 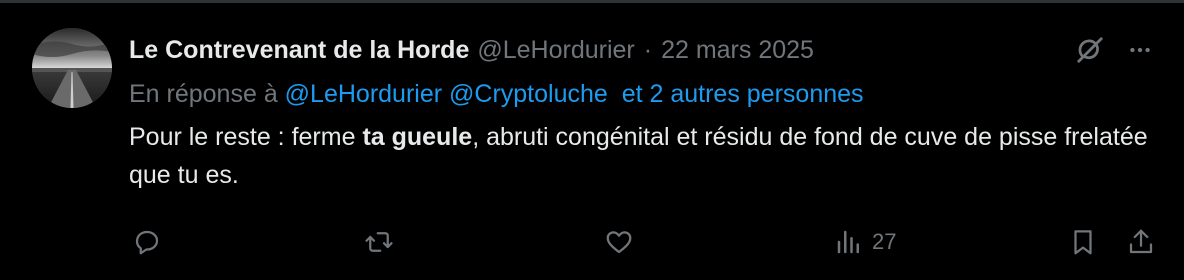 I want to click on bookmark-button, so click(x=1083, y=242).